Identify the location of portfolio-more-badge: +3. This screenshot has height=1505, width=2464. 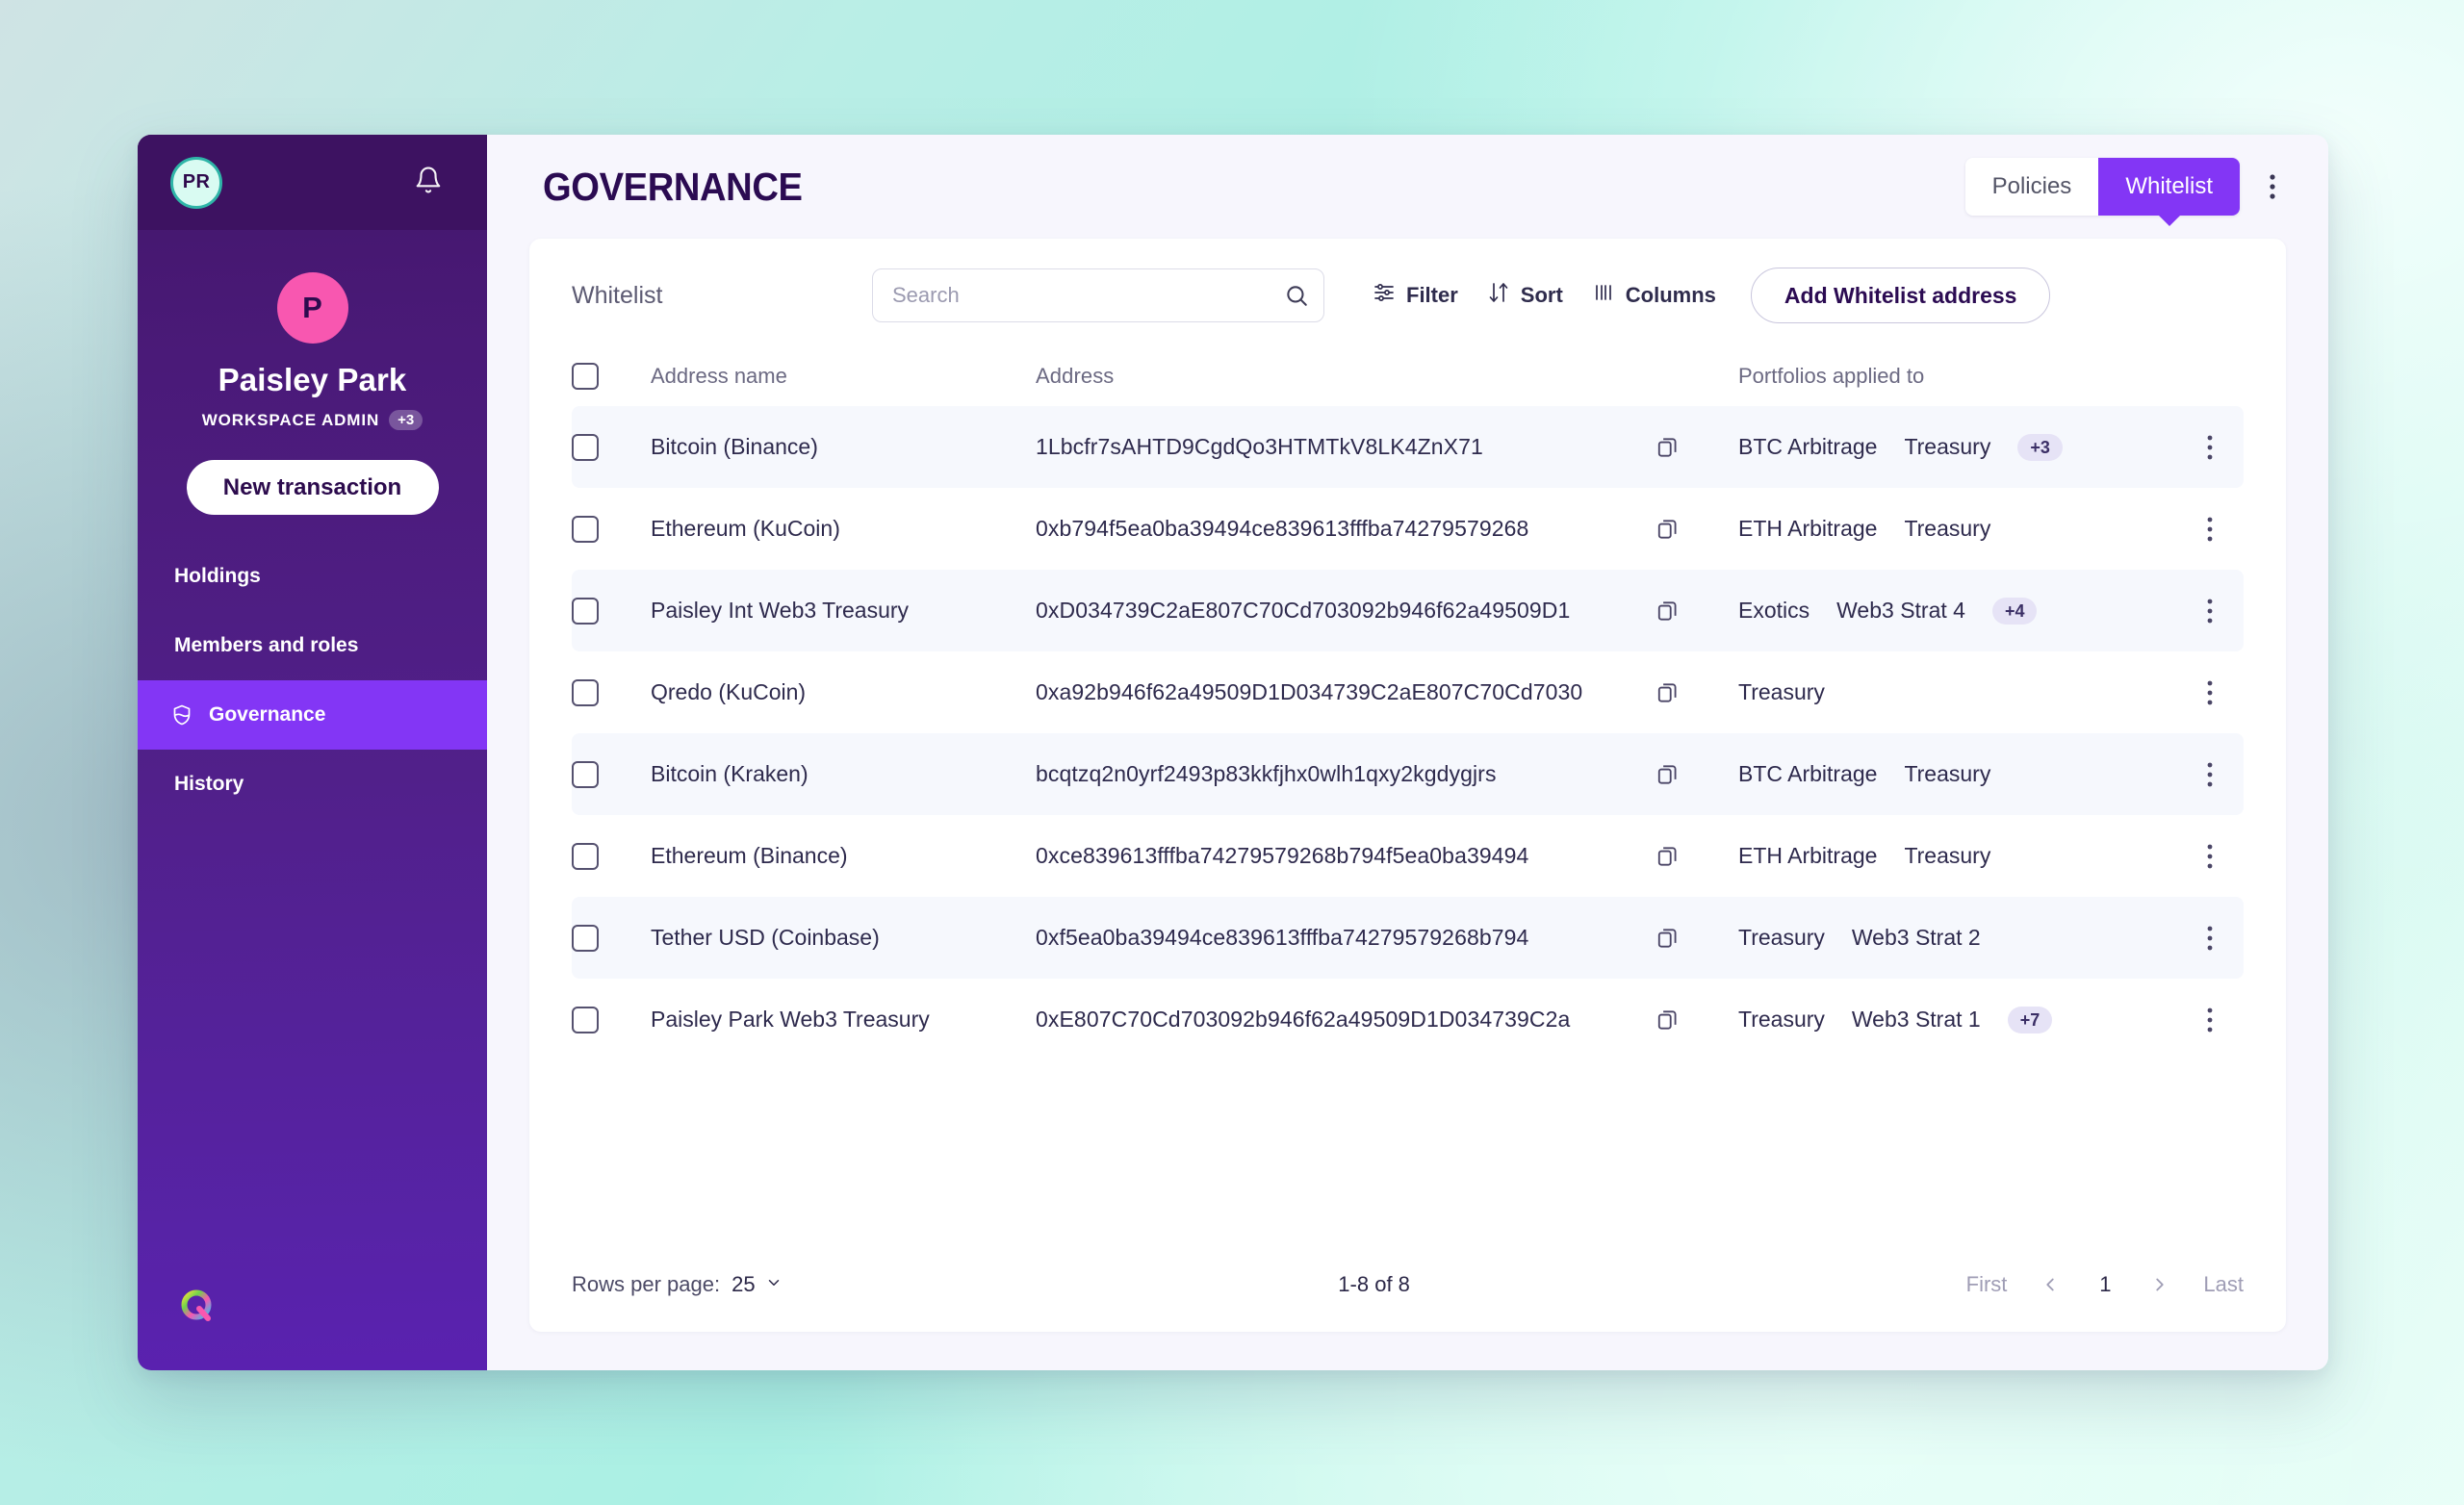
(2040, 447).